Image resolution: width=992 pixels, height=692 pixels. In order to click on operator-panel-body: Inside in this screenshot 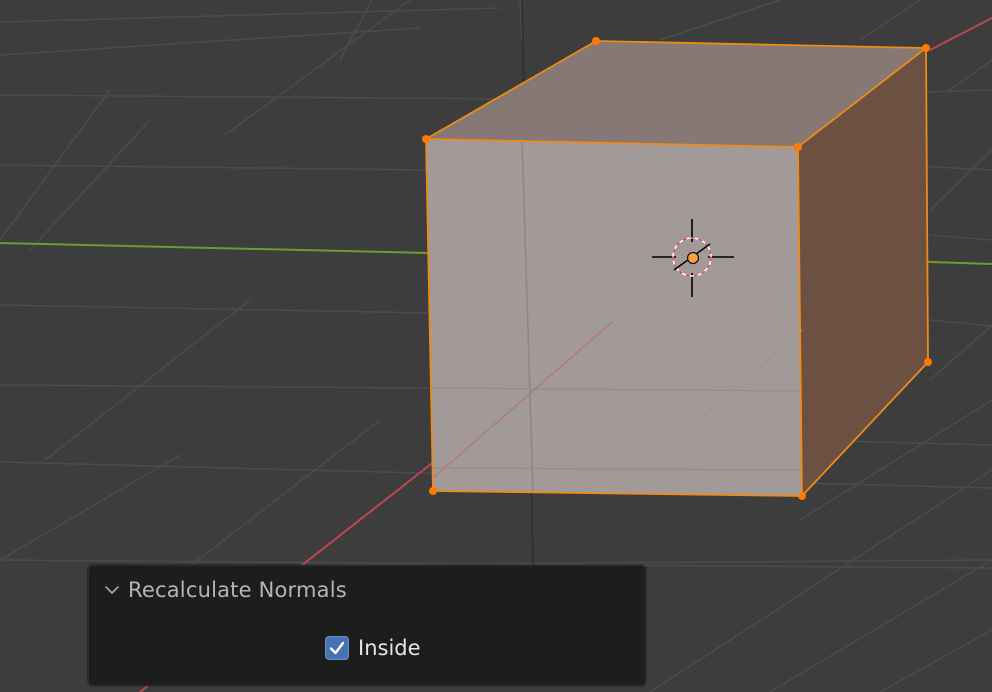, I will do `click(367, 650)`.